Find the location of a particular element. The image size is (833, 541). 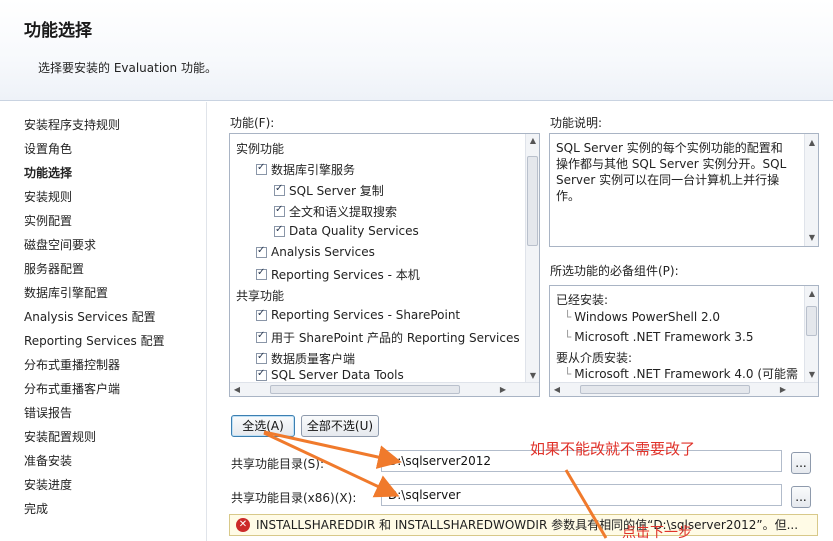

tree-item-sql-server-data-tools: SQL Server Data Tools is located at coordinates (330, 375).